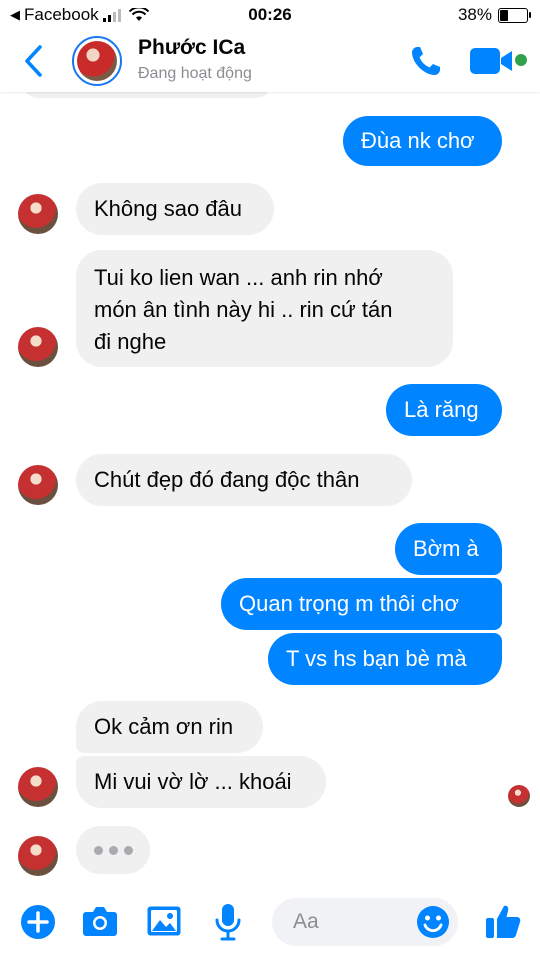 The height and width of the screenshot is (961, 540). I want to click on seen-indicator-avatar, so click(519, 796).